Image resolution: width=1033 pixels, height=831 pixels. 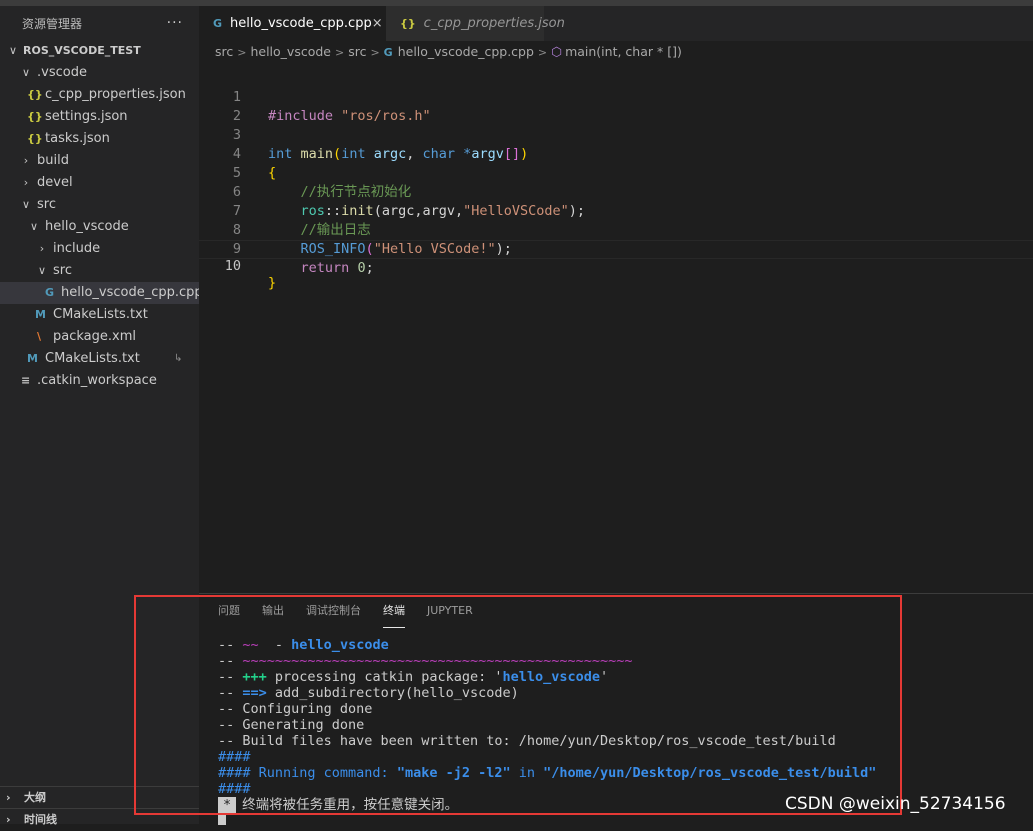 I want to click on terminal-line: -- ~~ - hello_vscode, so click(x=303, y=645).